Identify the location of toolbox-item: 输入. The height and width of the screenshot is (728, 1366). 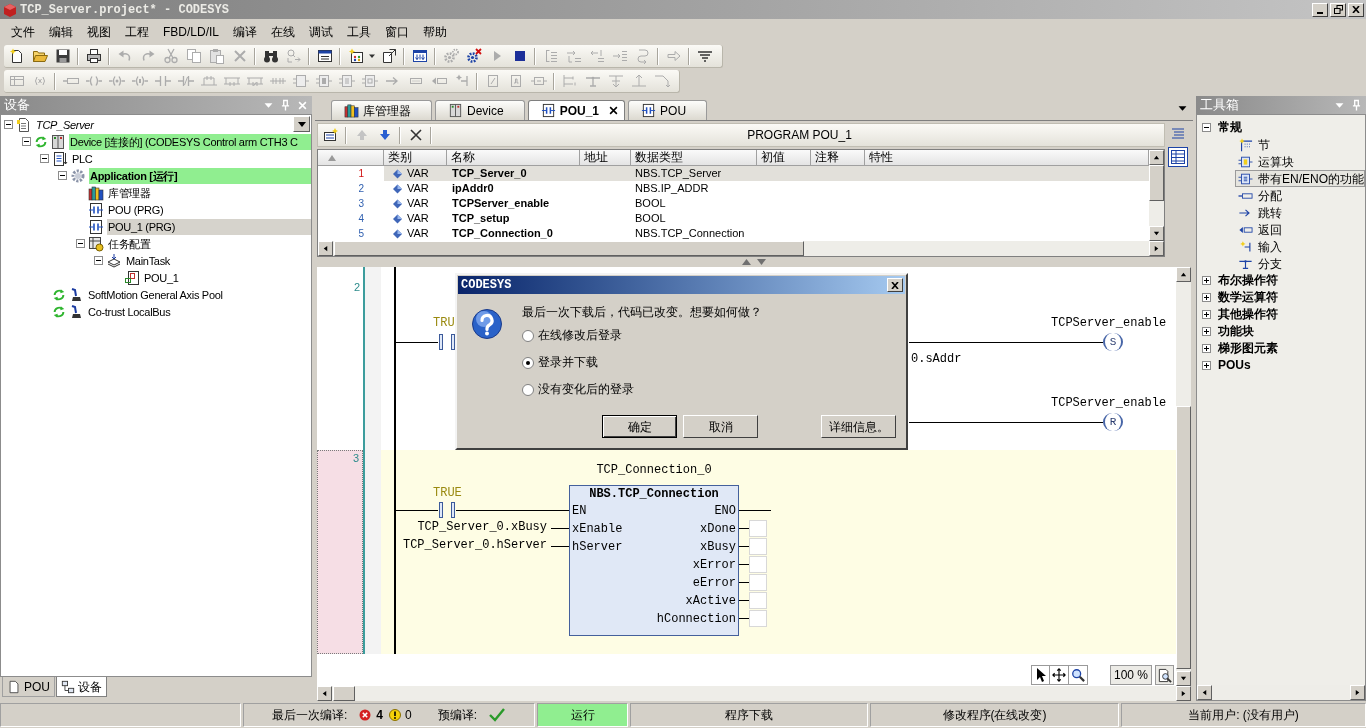
(1300, 246).